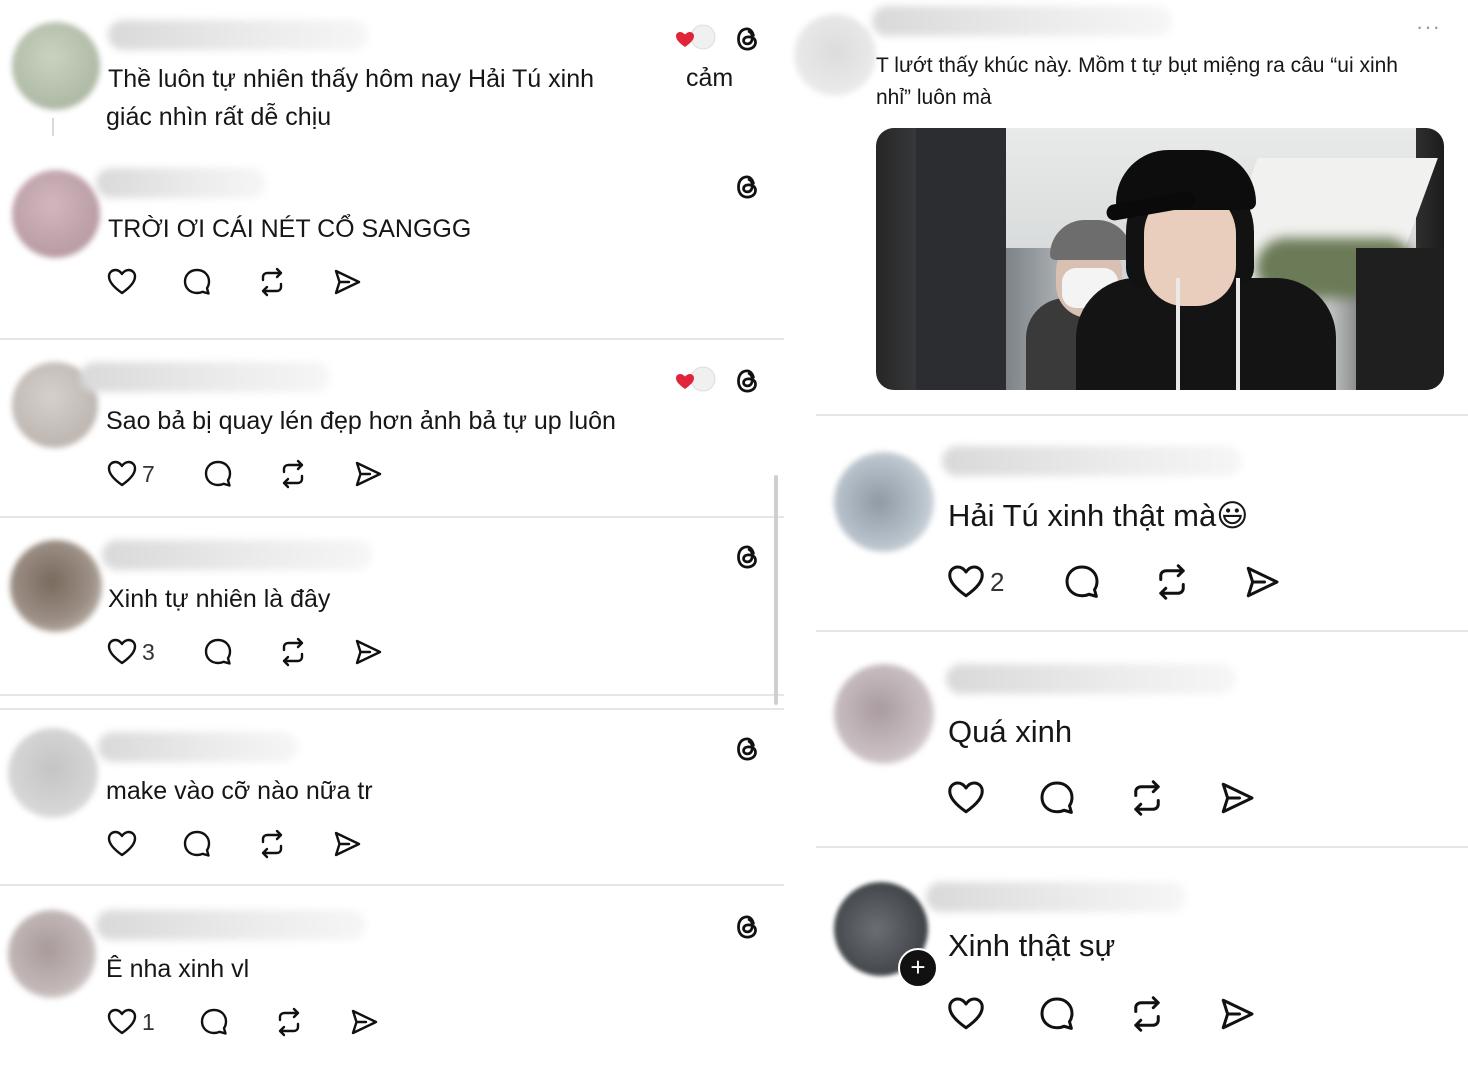 The height and width of the screenshot is (1076, 1468). I want to click on photo-dark-edge, so click(1400, 319).